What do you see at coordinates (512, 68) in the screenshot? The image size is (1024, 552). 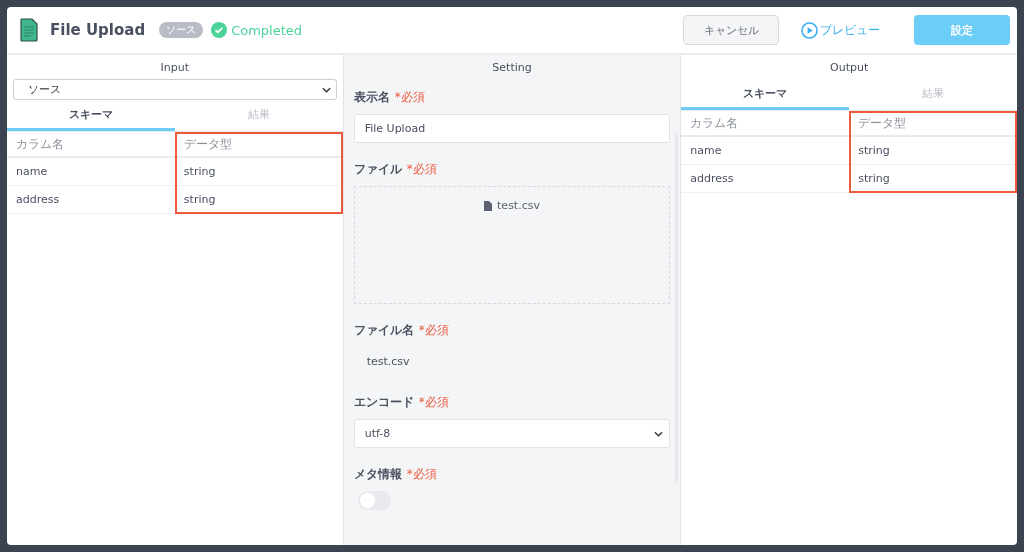 I see `panel-title: Setting` at bounding box center [512, 68].